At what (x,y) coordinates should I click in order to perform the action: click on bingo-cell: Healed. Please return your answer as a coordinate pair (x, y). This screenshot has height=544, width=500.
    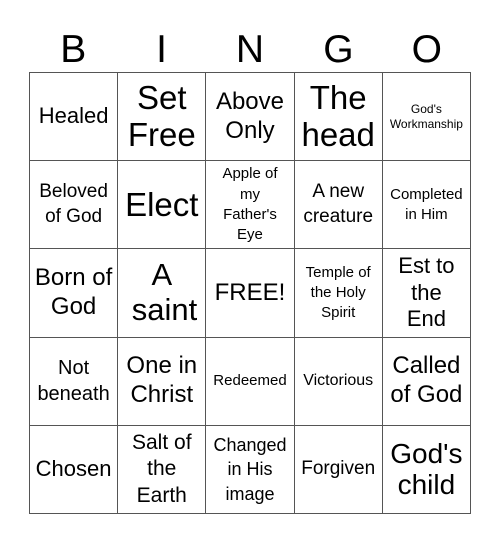
    Looking at the image, I should click on (74, 117).